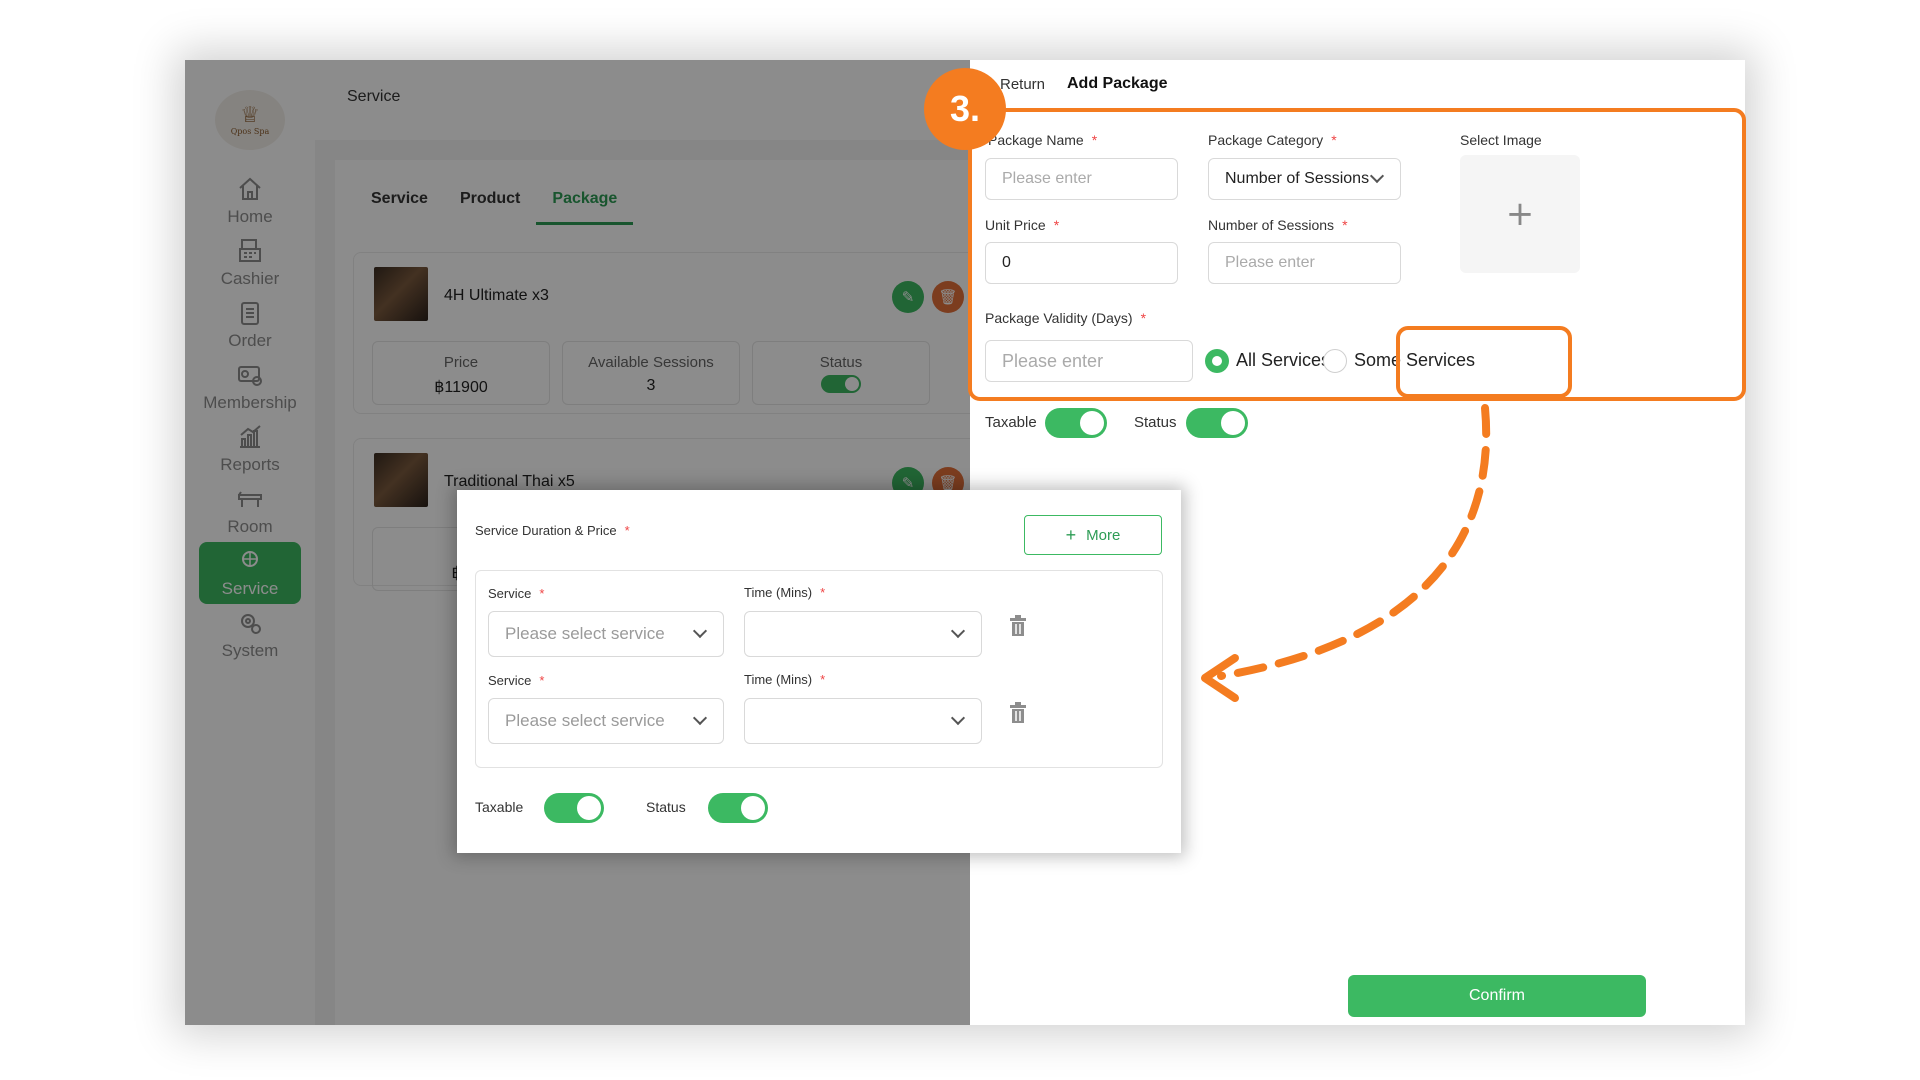 This screenshot has height=1080, width=1920. I want to click on more-button: + More, so click(1093, 535).